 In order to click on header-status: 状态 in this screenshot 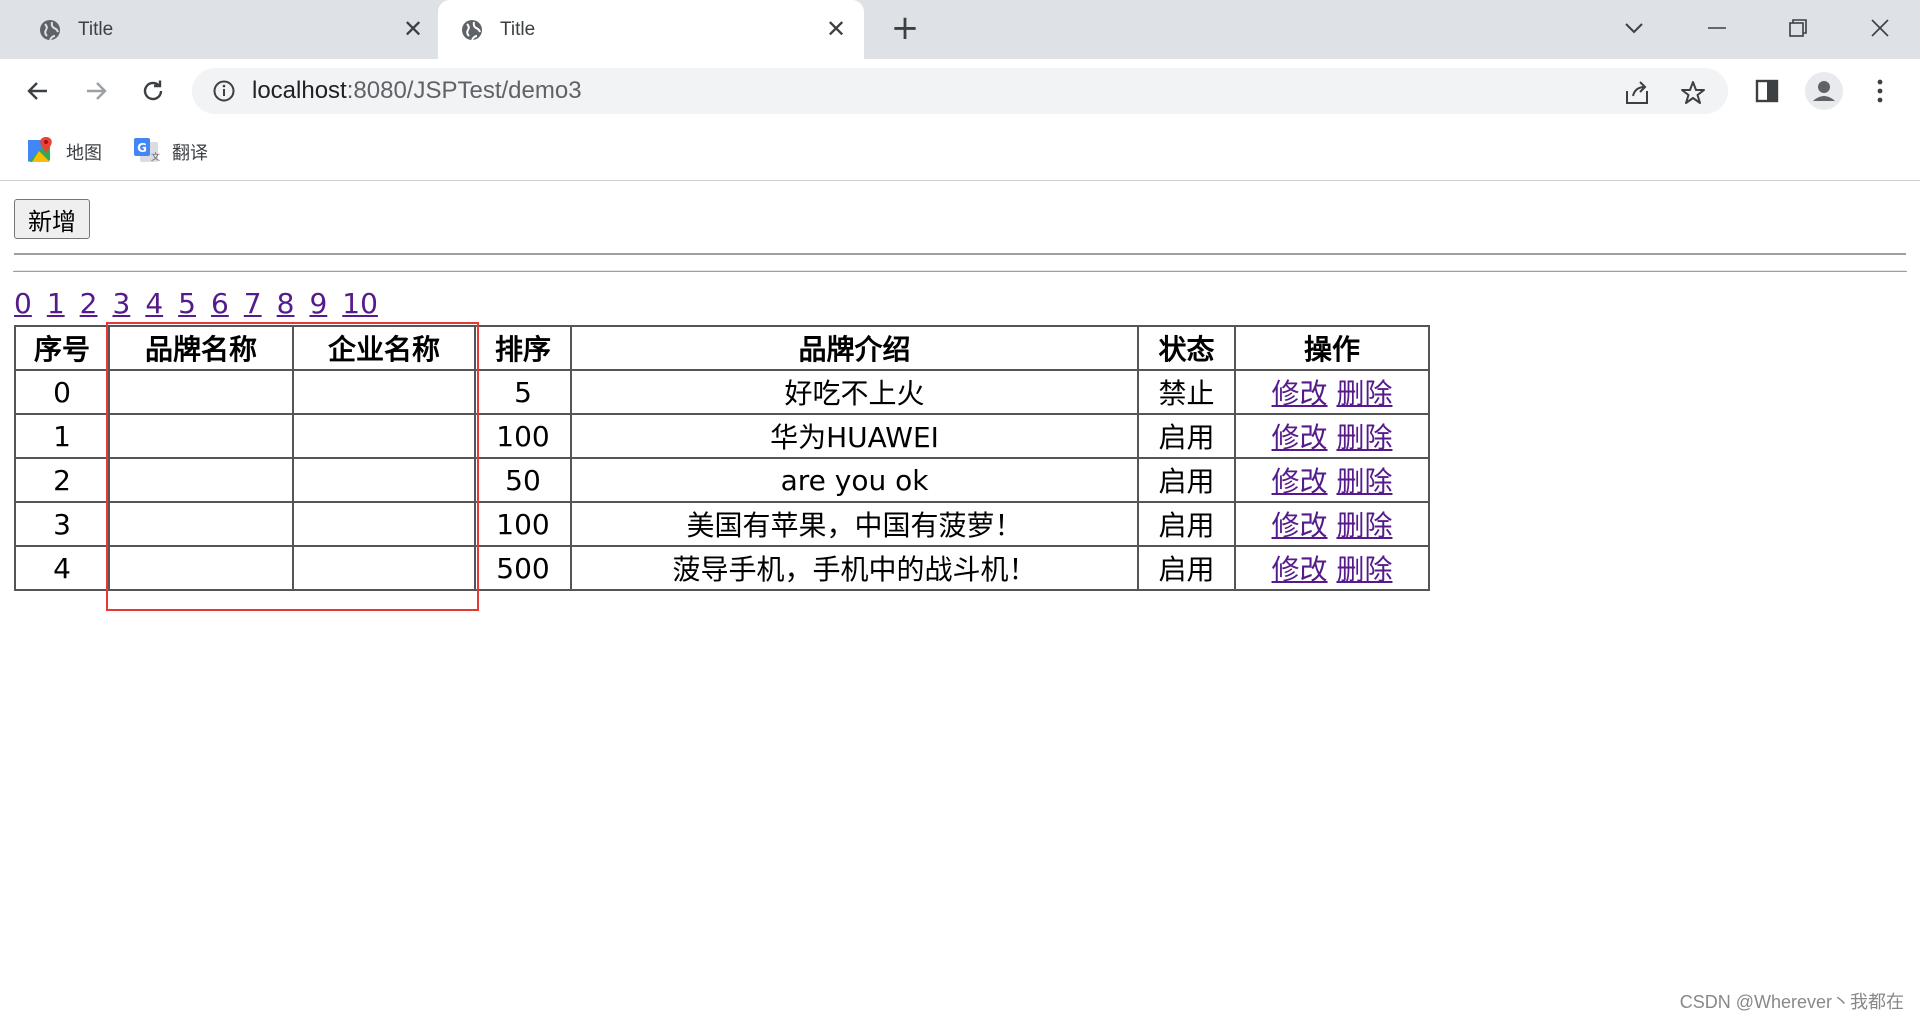, I will do `click(1186, 348)`.